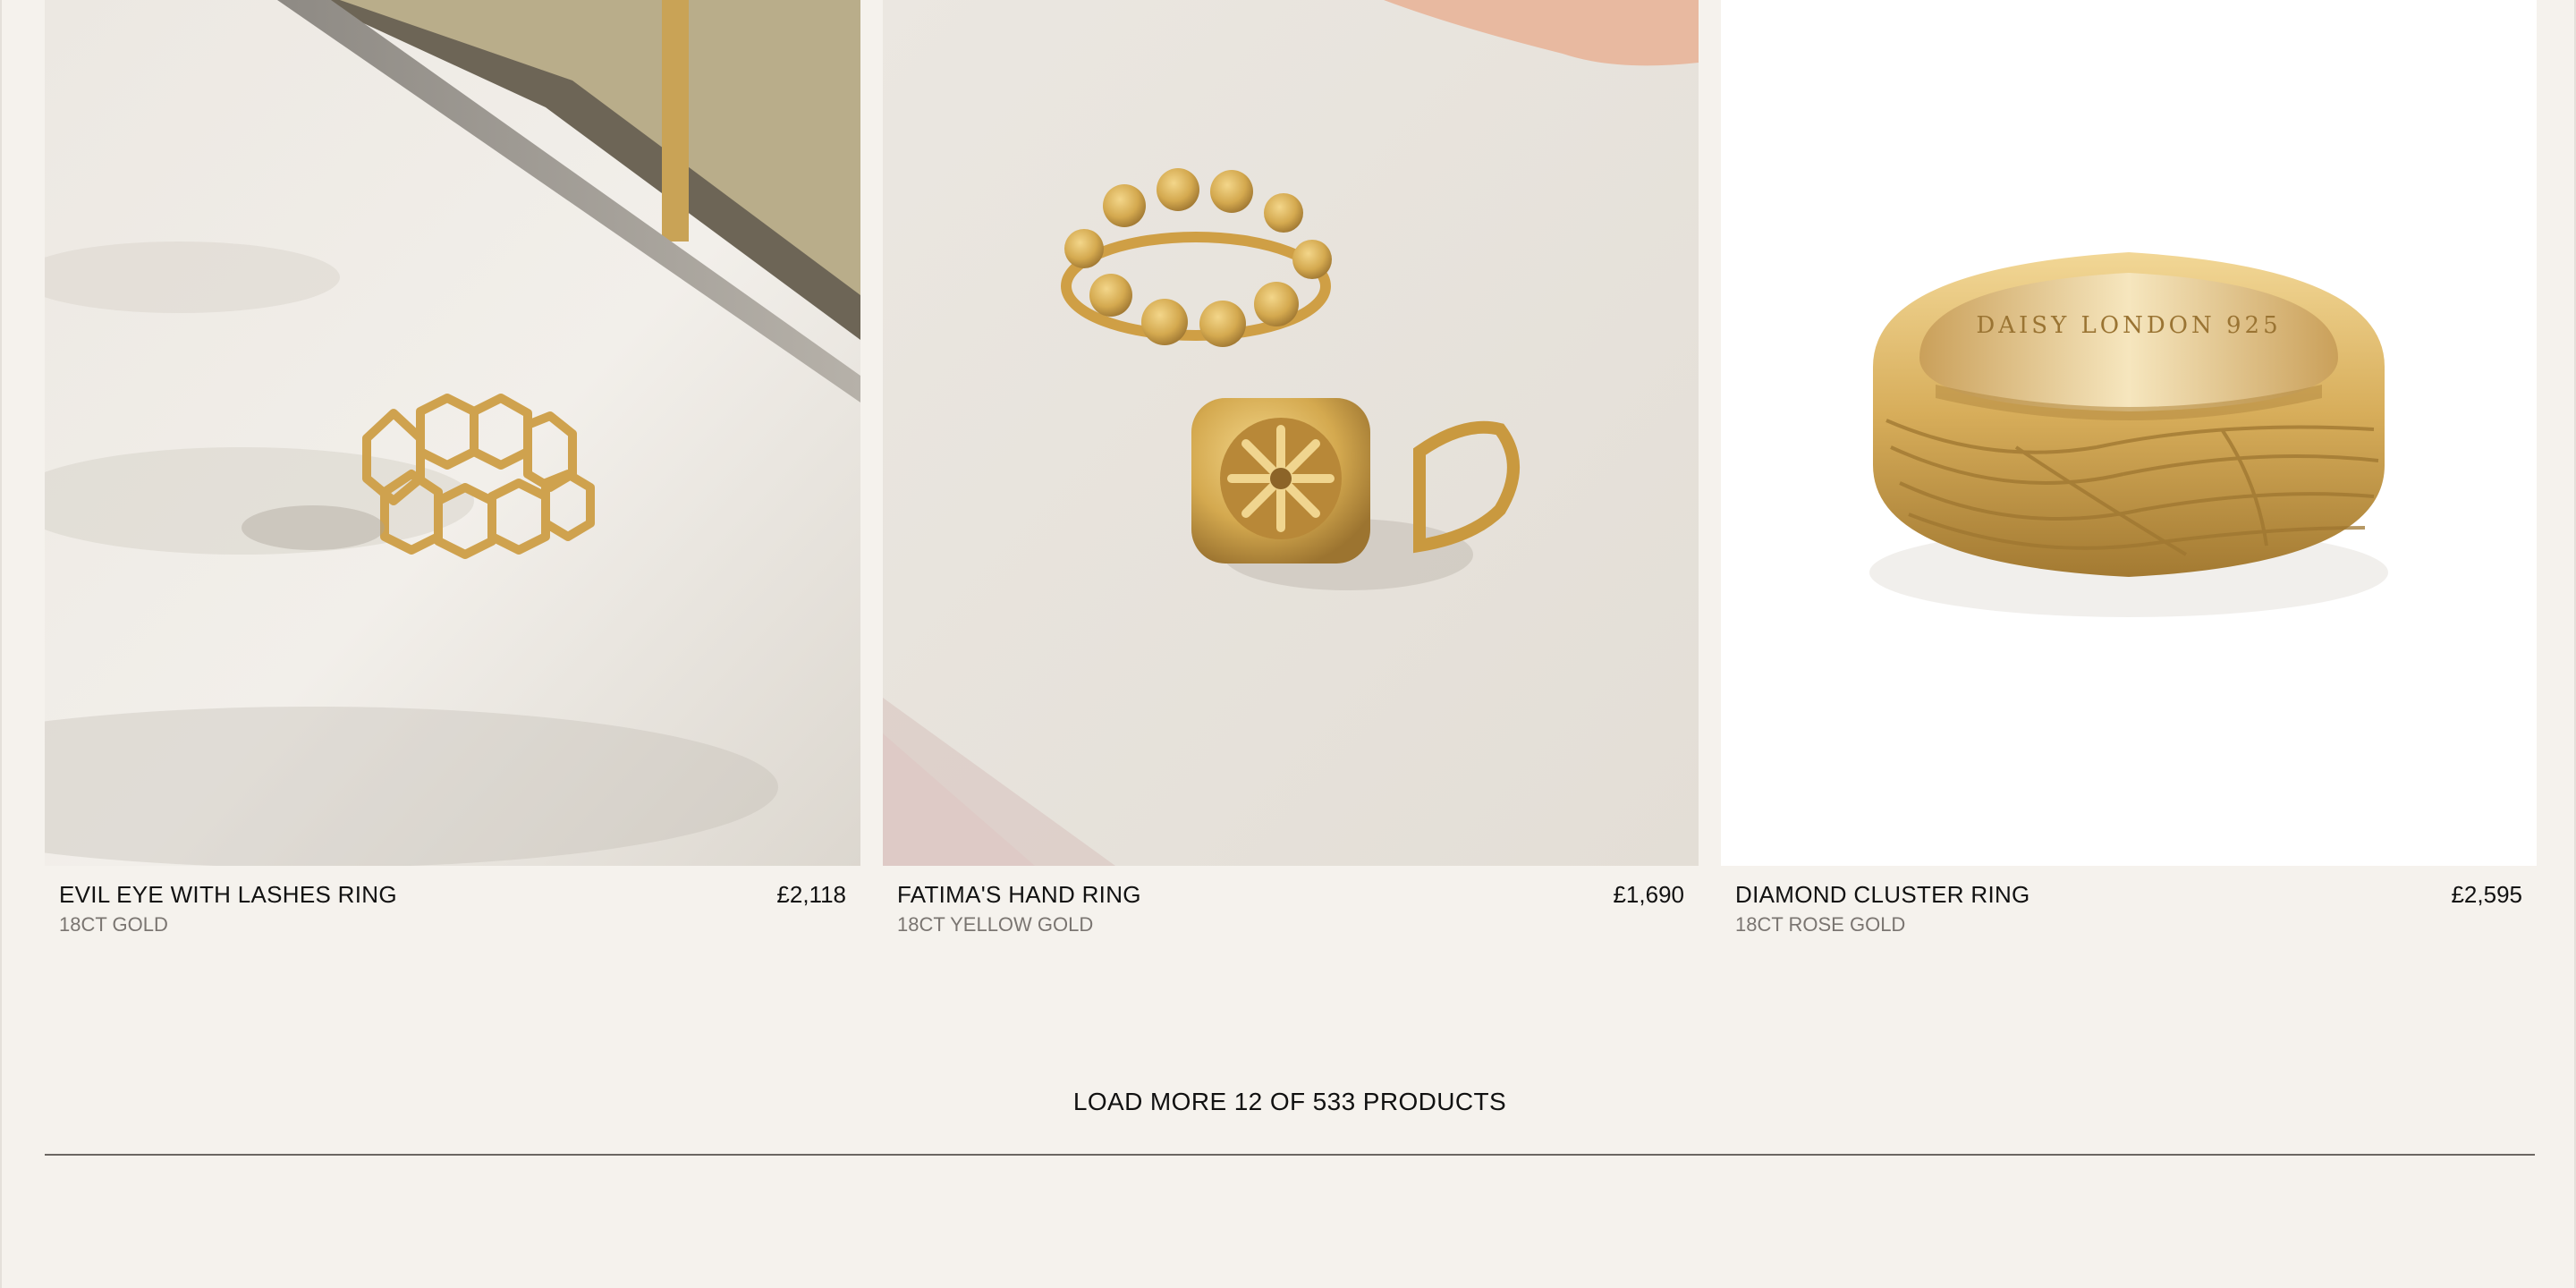  What do you see at coordinates (1648, 894) in the screenshot?
I see `product-price: £1,690` at bounding box center [1648, 894].